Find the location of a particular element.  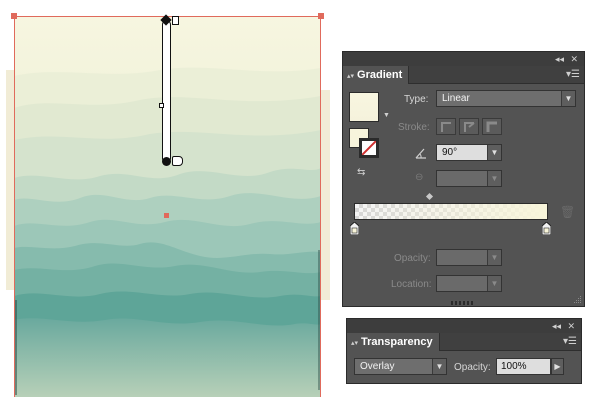

reverse-gradient-icon: ⇆ is located at coordinates (361, 172).